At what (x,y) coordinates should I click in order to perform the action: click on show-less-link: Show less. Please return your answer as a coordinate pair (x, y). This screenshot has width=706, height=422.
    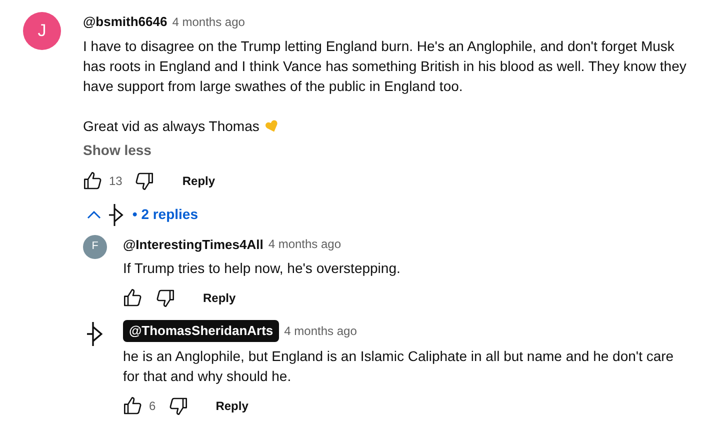
    Looking at the image, I should click on (117, 150).